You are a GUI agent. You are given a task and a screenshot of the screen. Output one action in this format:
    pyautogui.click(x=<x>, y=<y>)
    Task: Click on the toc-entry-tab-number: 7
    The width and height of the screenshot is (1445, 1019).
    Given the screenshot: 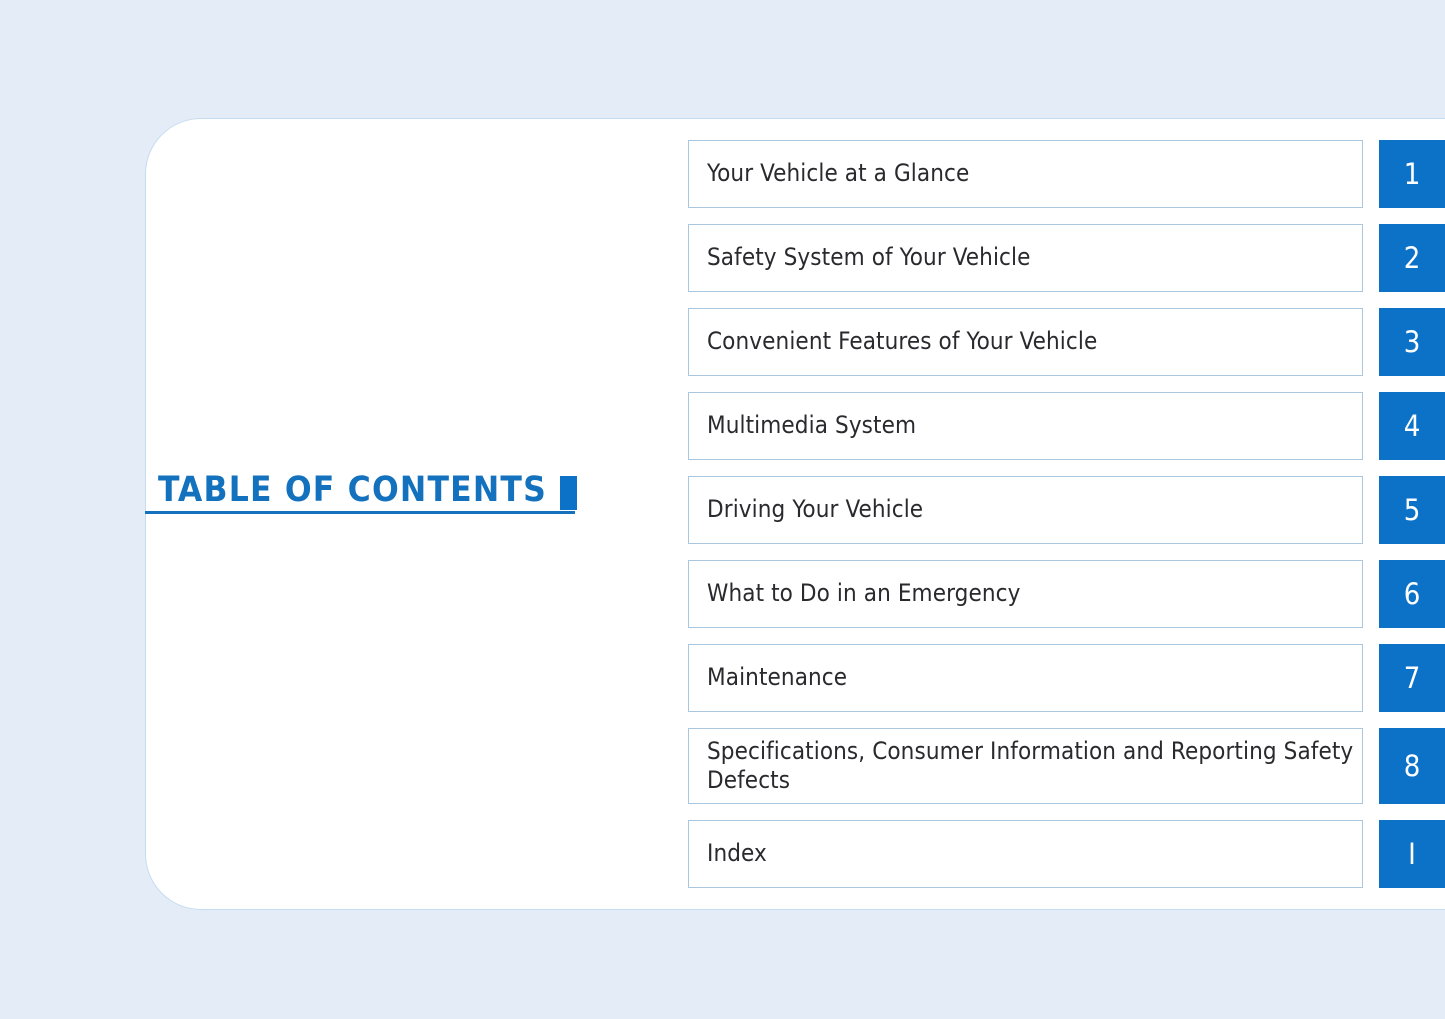 What is the action you would take?
    pyautogui.click(x=1412, y=677)
    